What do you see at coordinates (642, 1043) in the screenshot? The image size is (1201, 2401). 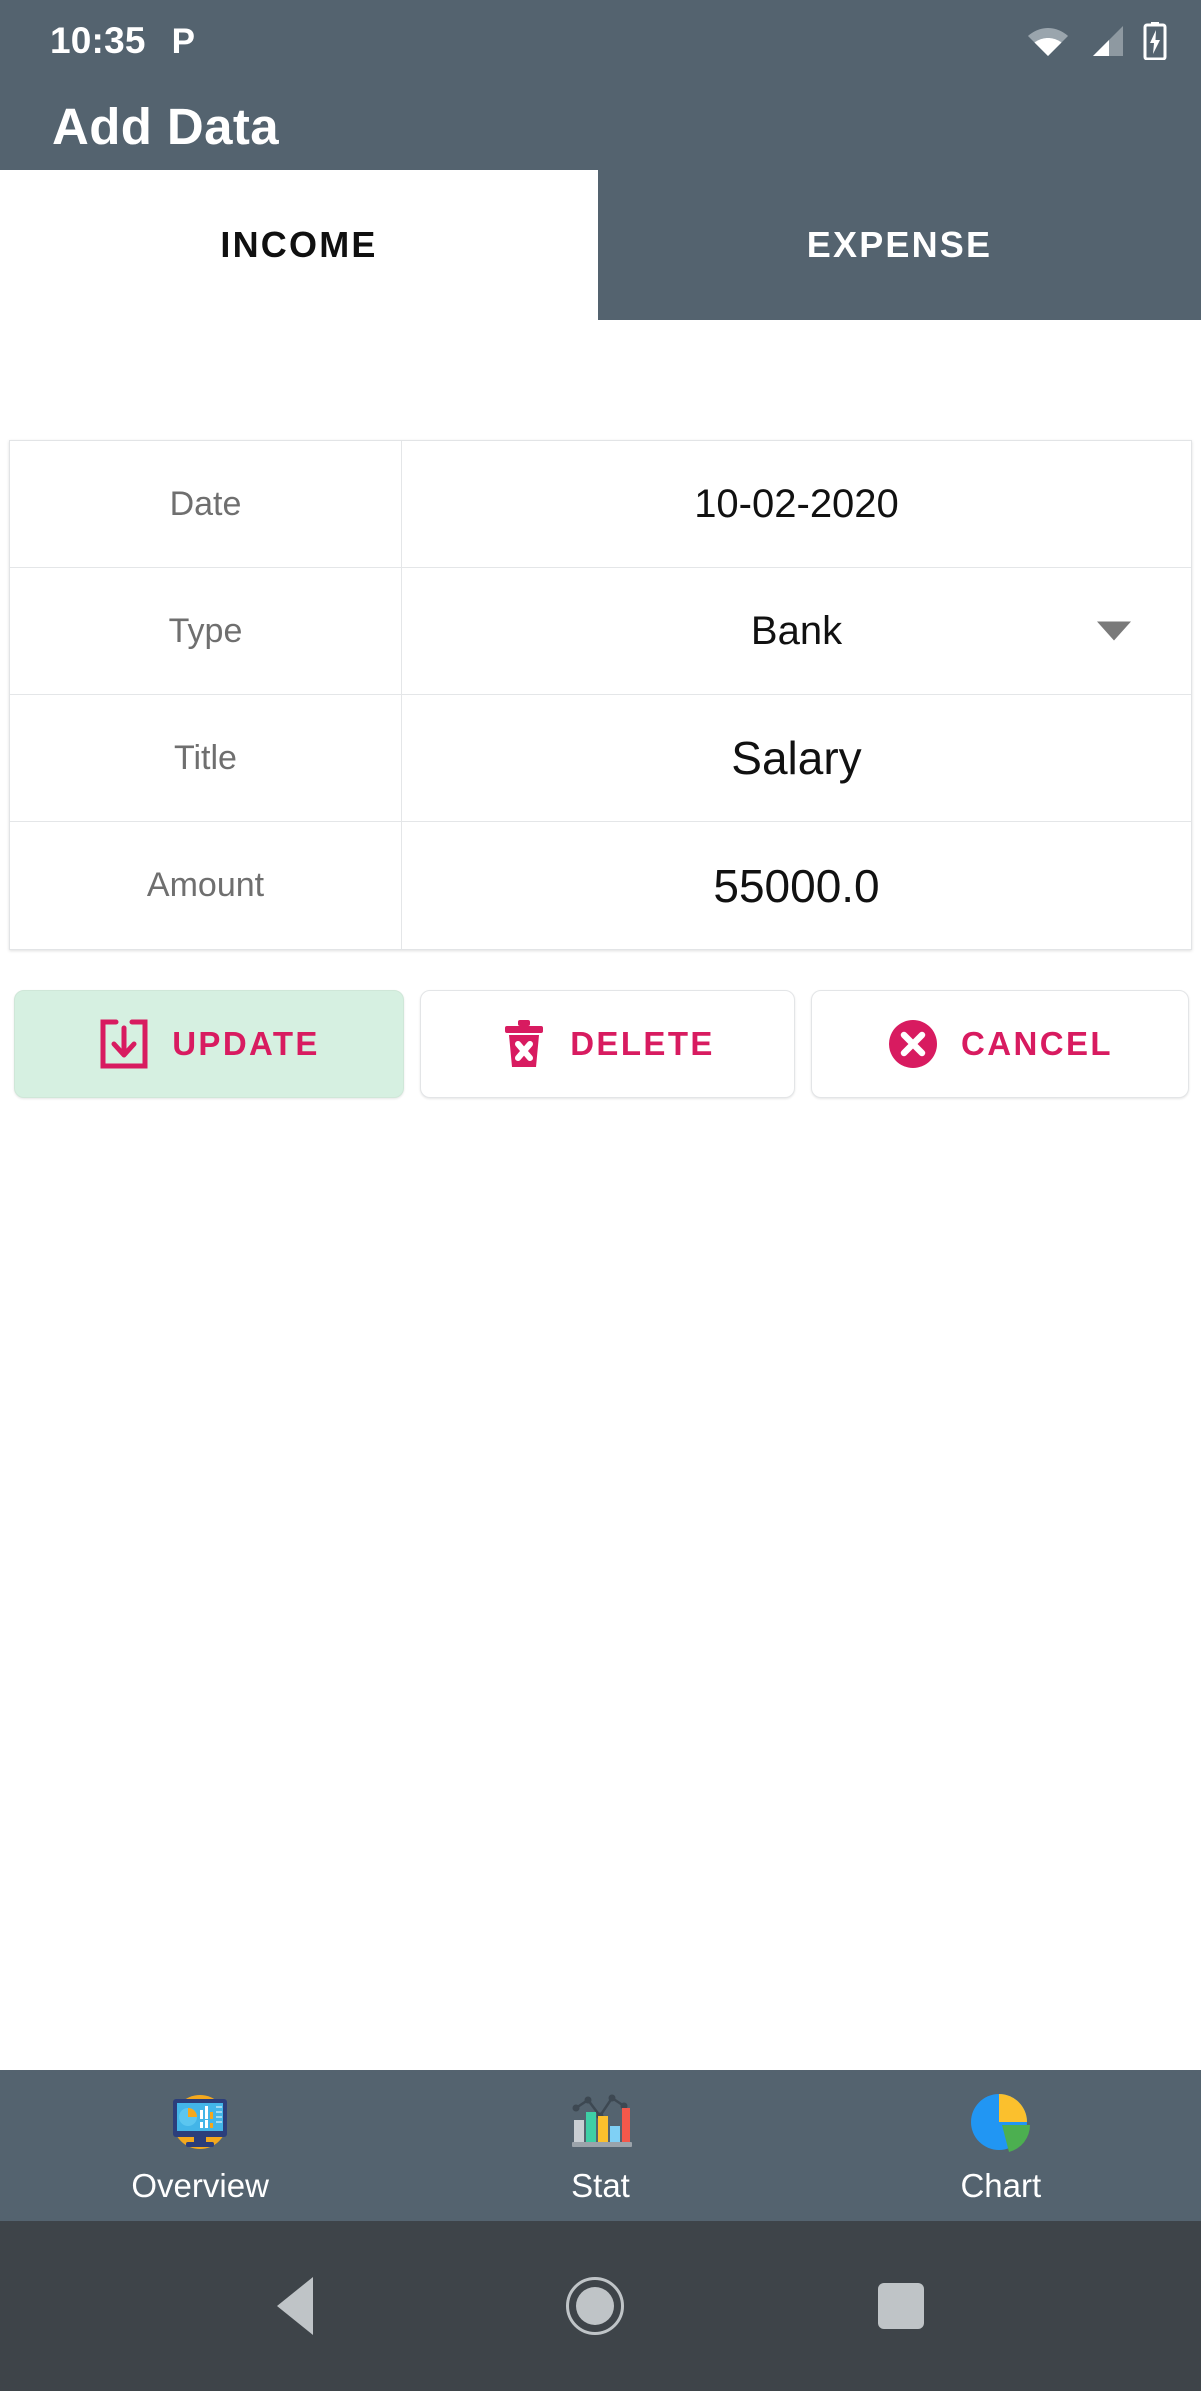 I see `delete-button-label: DELETE` at bounding box center [642, 1043].